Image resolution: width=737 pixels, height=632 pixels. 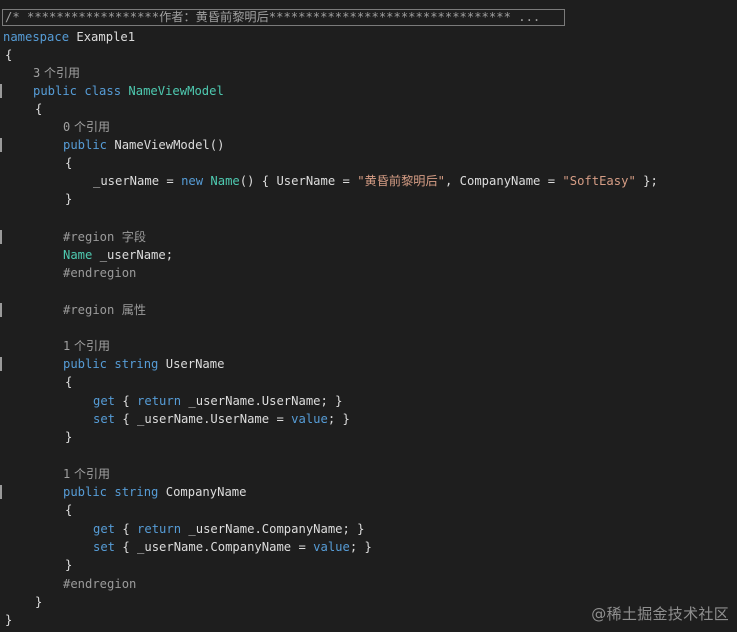 I want to click on code-line-setter: set { _userName.CompanyName = value; }, so click(x=232, y=547).